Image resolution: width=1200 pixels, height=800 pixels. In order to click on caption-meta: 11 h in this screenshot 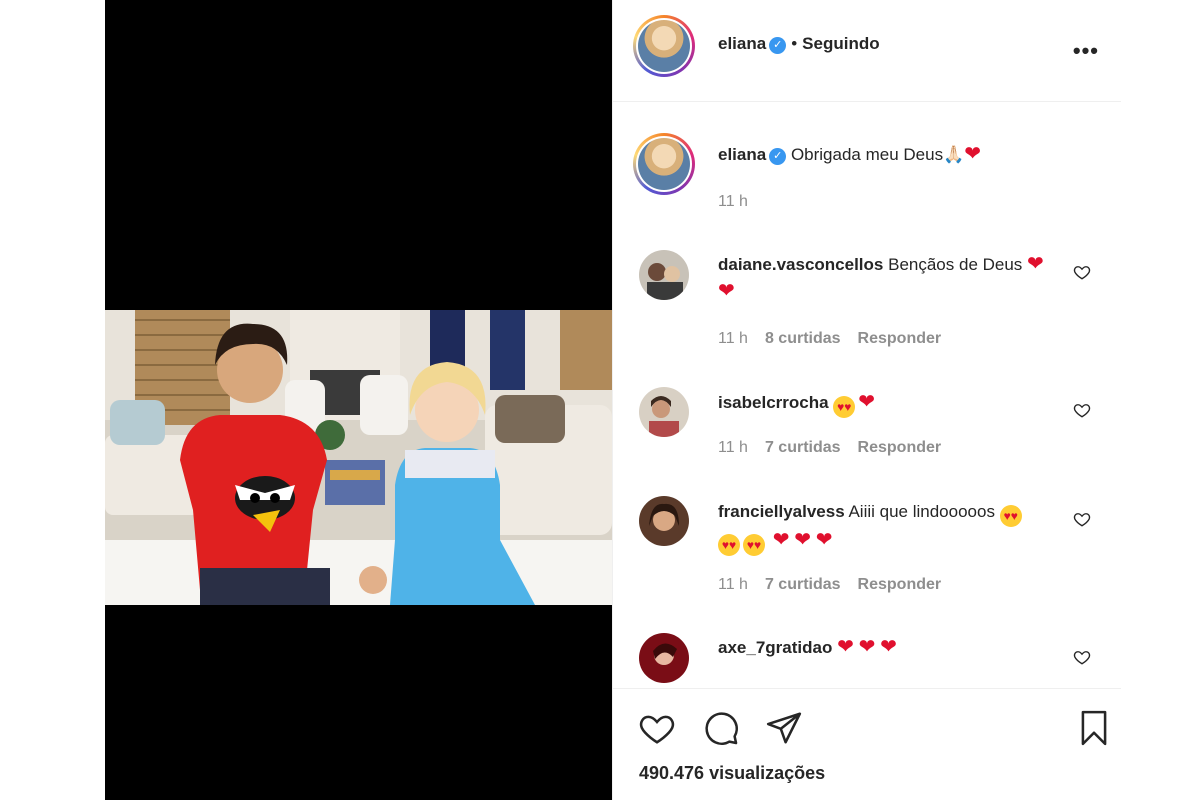, I will do `click(741, 202)`.